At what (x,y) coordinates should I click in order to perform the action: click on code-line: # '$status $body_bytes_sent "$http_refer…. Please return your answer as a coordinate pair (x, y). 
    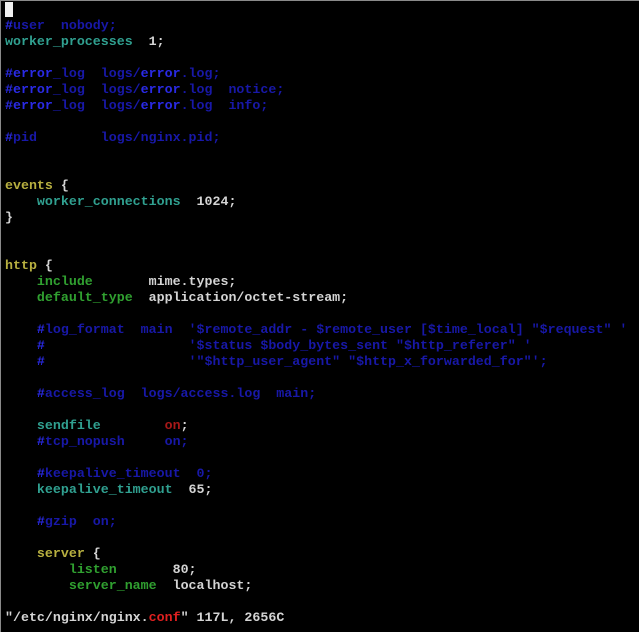
    Looking at the image, I should click on (268, 346).